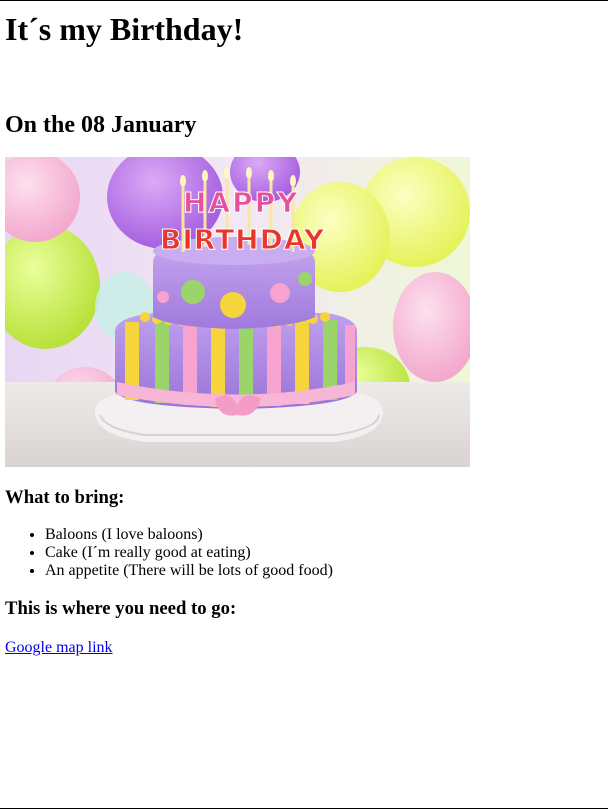 The image size is (608, 809). I want to click on list-item: Cake (I´m really good at eating), so click(324, 553).